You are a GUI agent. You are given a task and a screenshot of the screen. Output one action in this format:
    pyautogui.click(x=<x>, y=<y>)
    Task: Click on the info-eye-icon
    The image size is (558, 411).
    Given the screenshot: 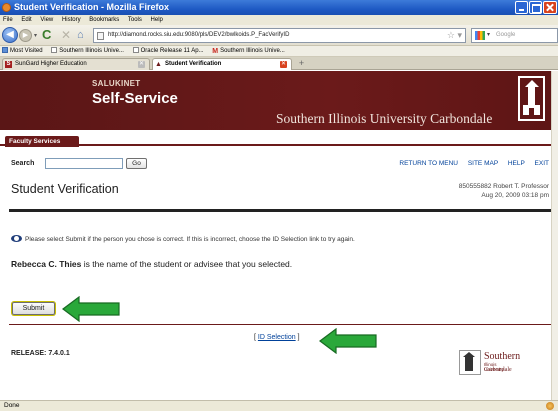 What is the action you would take?
    pyautogui.click(x=16, y=238)
    